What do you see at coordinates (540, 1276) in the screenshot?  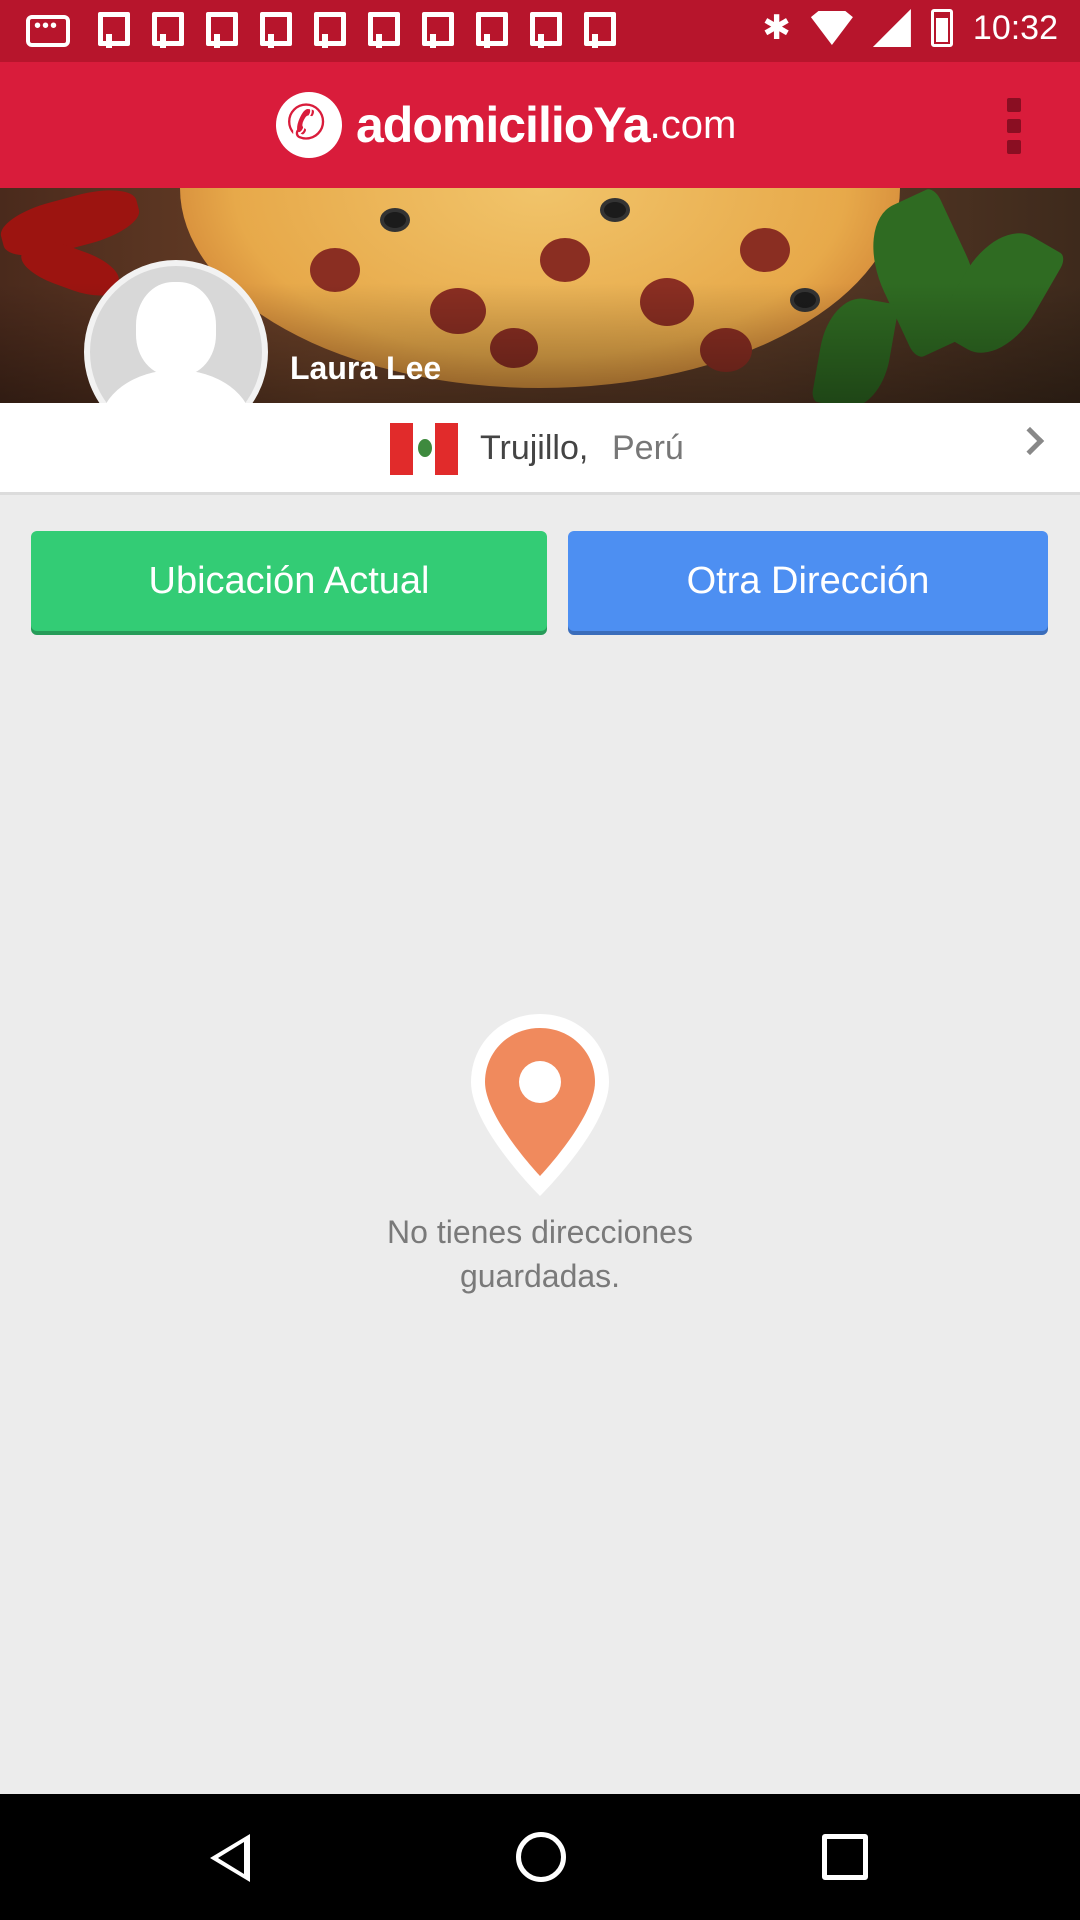 I see `empty-state-line2: guardadas.` at bounding box center [540, 1276].